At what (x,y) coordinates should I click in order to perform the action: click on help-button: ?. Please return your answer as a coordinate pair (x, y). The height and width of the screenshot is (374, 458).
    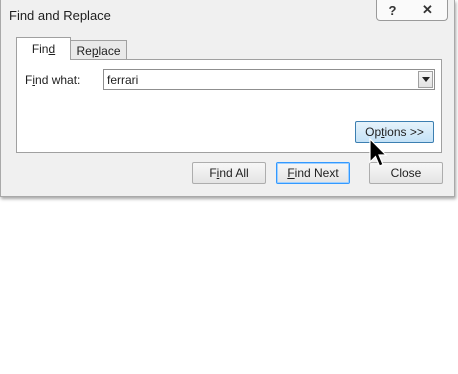
    Looking at the image, I should click on (392, 10).